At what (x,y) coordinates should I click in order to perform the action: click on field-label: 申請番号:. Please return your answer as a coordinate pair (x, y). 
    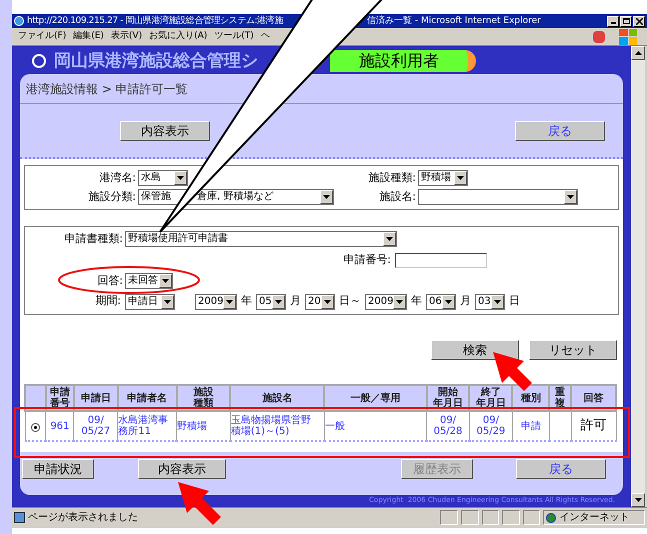
    Looking at the image, I should click on (366, 260).